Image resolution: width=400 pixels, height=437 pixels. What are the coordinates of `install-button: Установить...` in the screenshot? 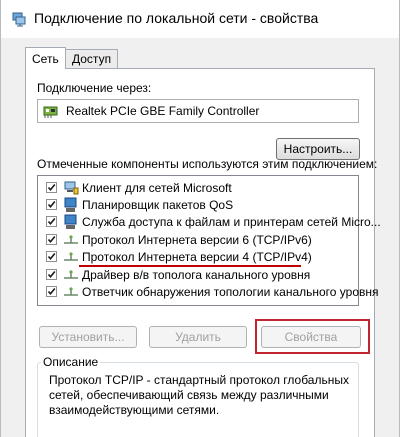 It's located at (88, 337).